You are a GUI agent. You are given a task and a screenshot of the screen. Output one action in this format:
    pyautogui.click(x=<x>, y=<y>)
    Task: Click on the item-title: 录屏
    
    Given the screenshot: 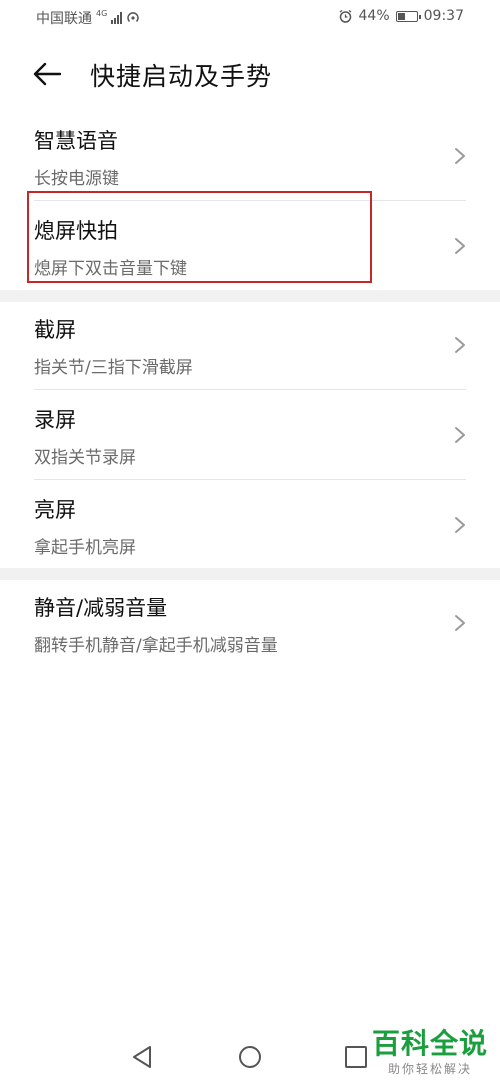 What is the action you would take?
    pyautogui.click(x=55, y=420)
    